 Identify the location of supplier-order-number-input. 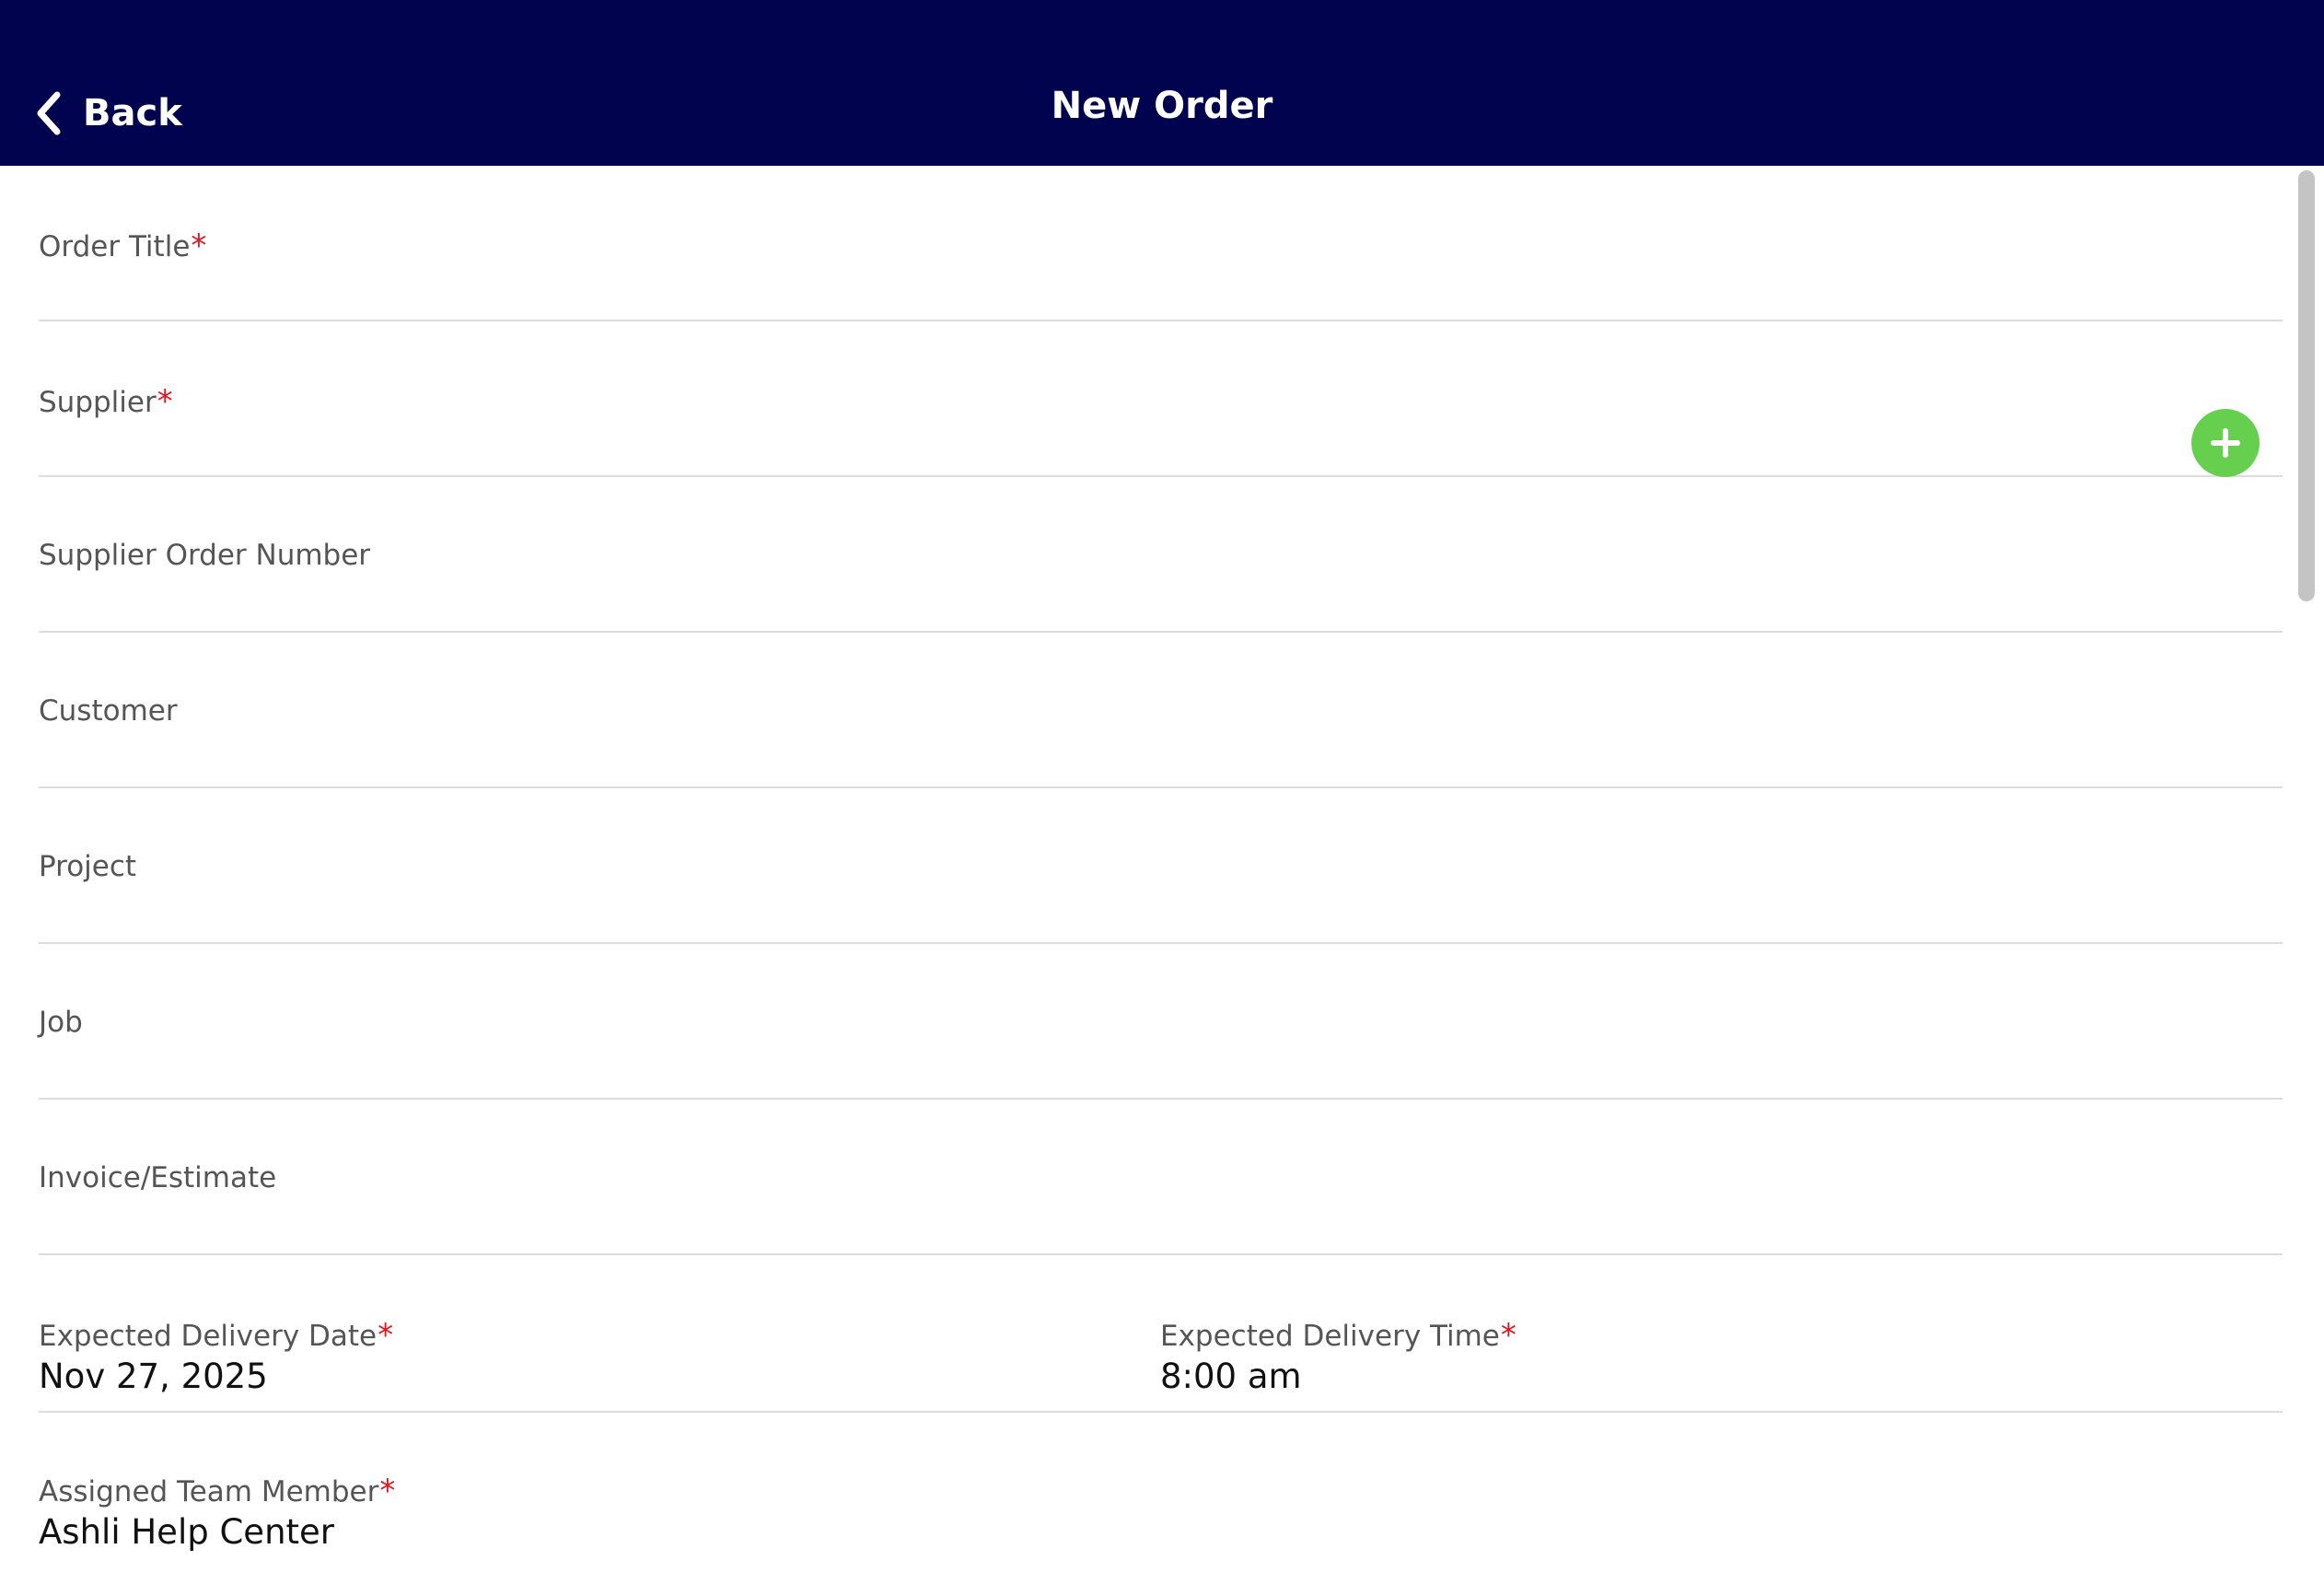
(1097, 601).